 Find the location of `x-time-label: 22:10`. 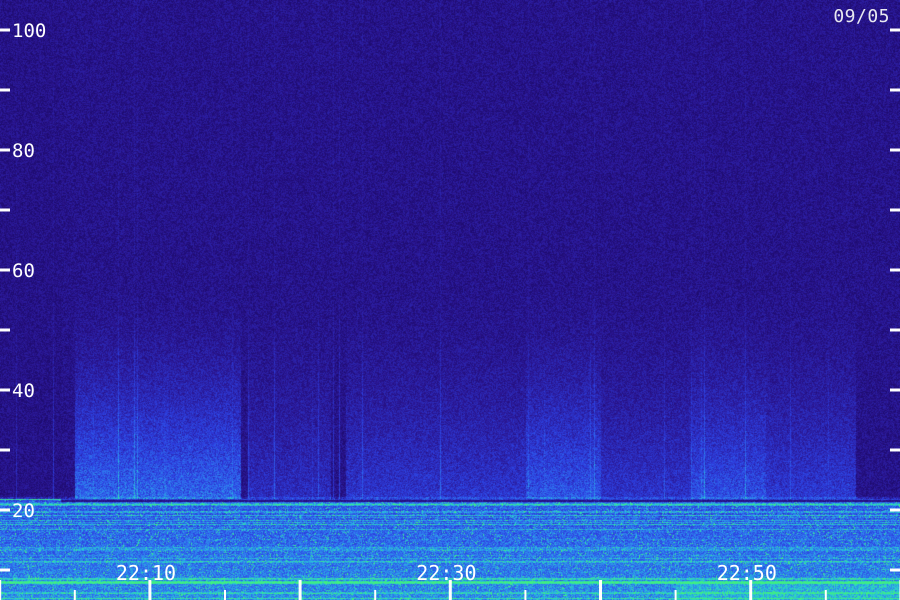

x-time-label: 22:10 is located at coordinates (146, 573).